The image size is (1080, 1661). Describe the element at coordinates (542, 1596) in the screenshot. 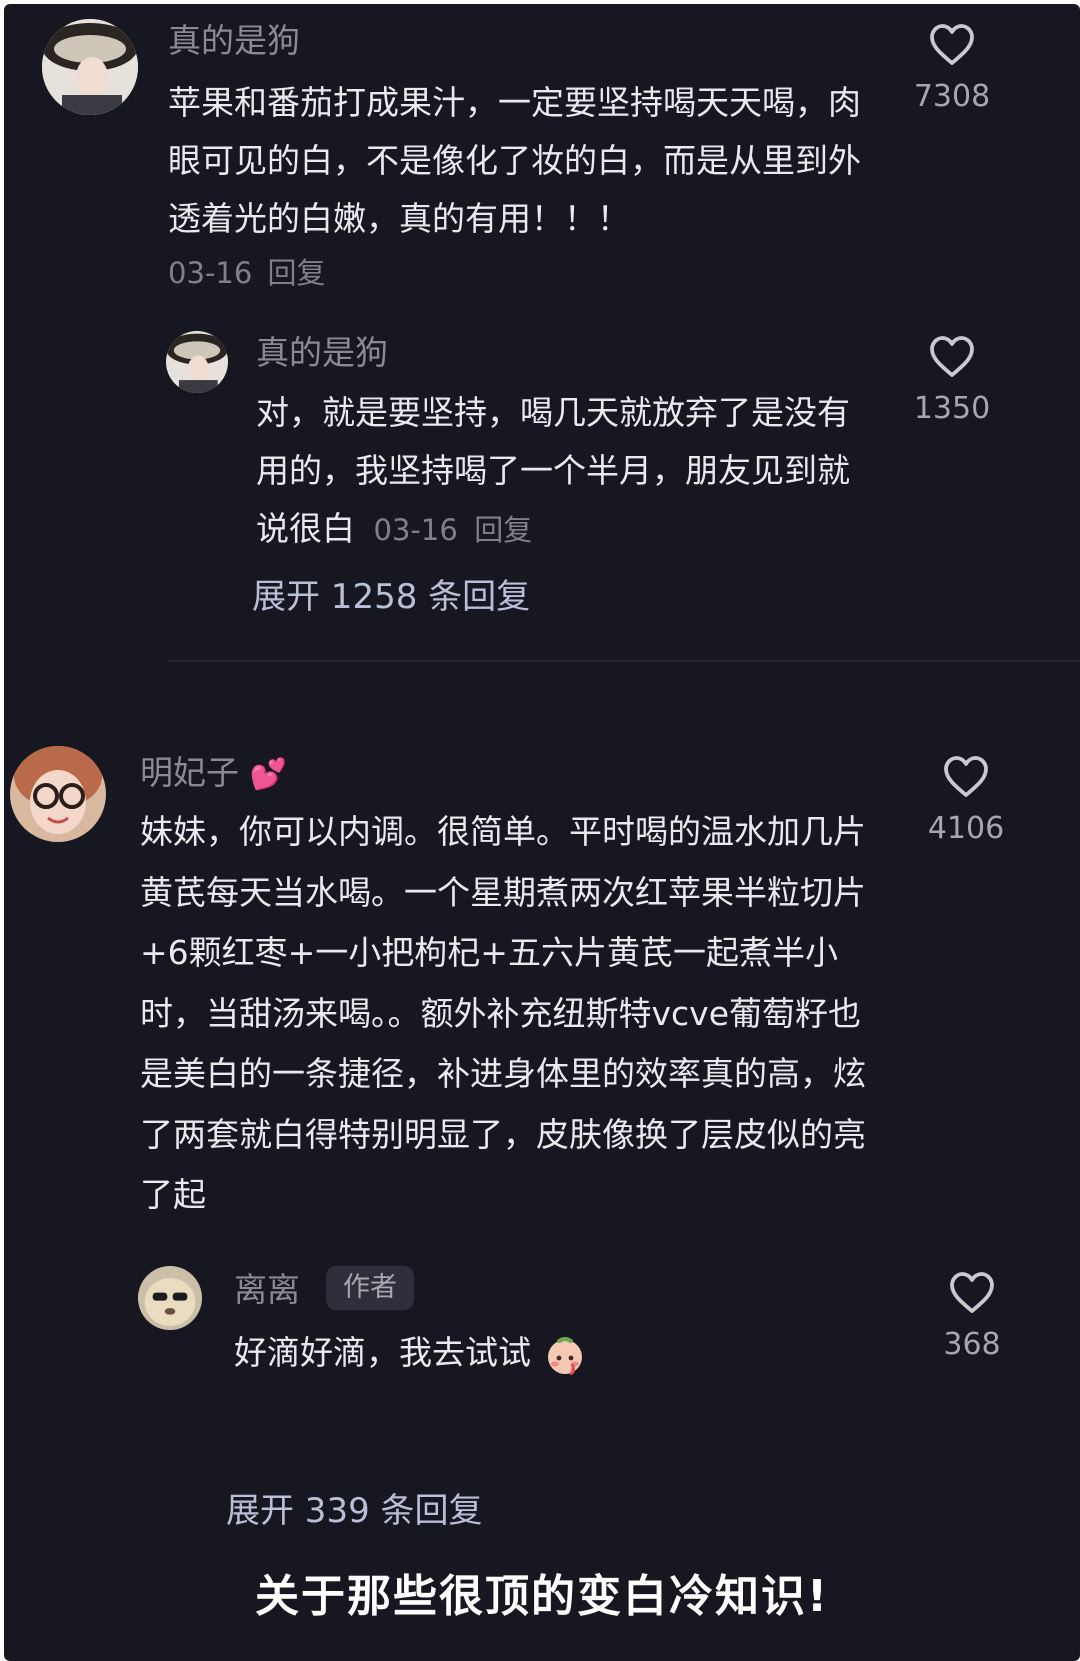

I see `caption-text: 关于那些很顶的变白冷知识!` at that location.